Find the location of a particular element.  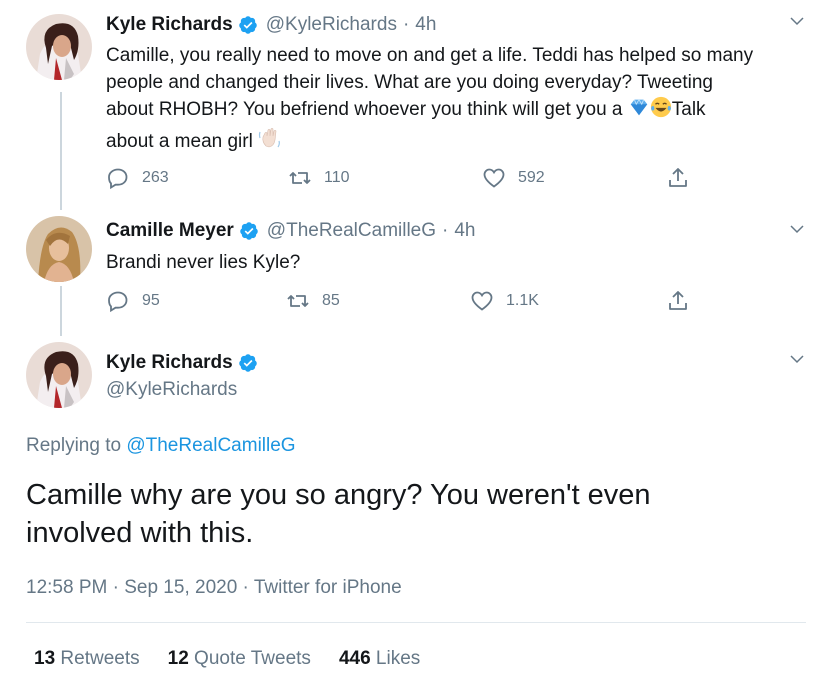

reply-button: 263 is located at coordinates (137, 178).